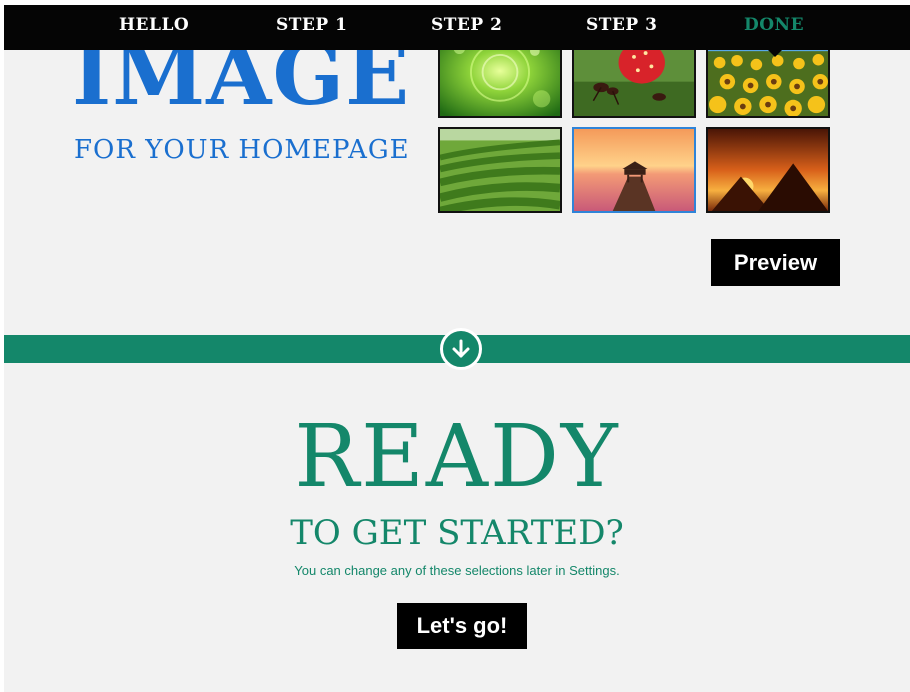 The image size is (910, 692). I want to click on arrow-down-icon, so click(461, 348).